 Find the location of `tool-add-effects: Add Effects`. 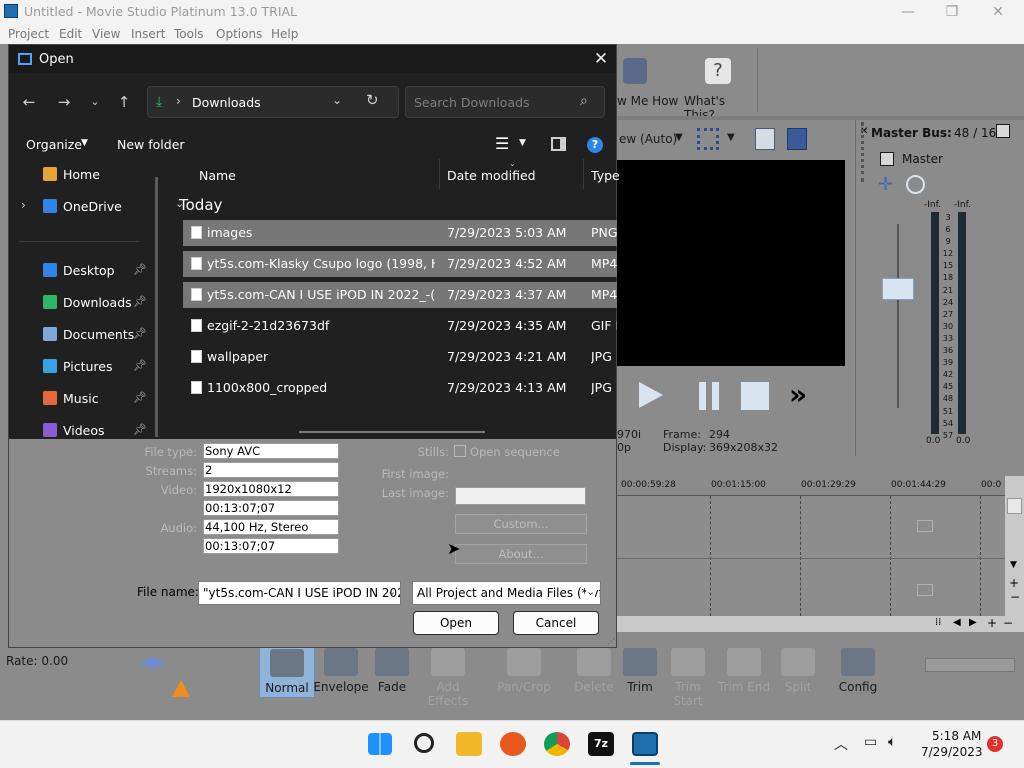

tool-add-effects: Add Effects is located at coordinates (448, 676).